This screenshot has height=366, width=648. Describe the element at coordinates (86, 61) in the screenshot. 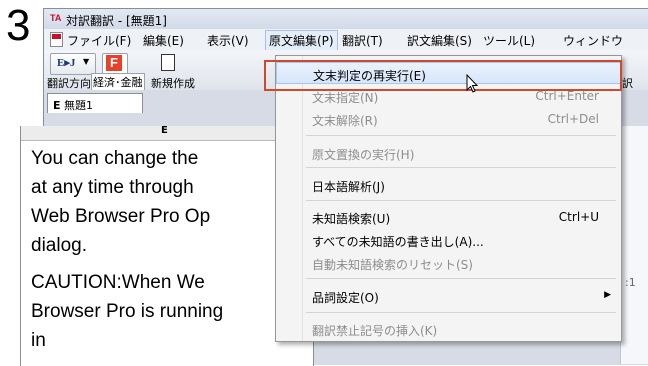

I see `chevron-down-icon: ▼` at that location.